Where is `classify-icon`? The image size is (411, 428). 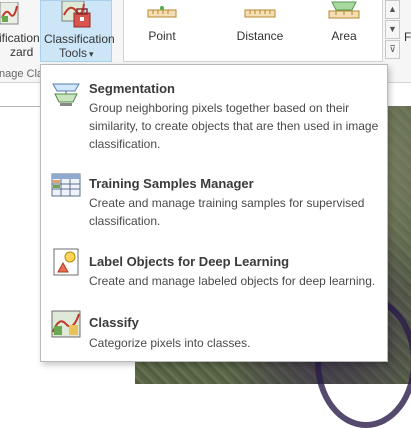 classify-icon is located at coordinates (66, 324).